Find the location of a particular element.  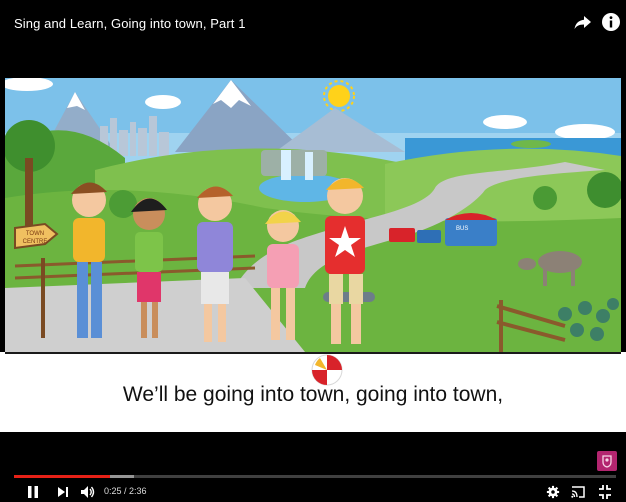

progress-bar is located at coordinates (315, 476).